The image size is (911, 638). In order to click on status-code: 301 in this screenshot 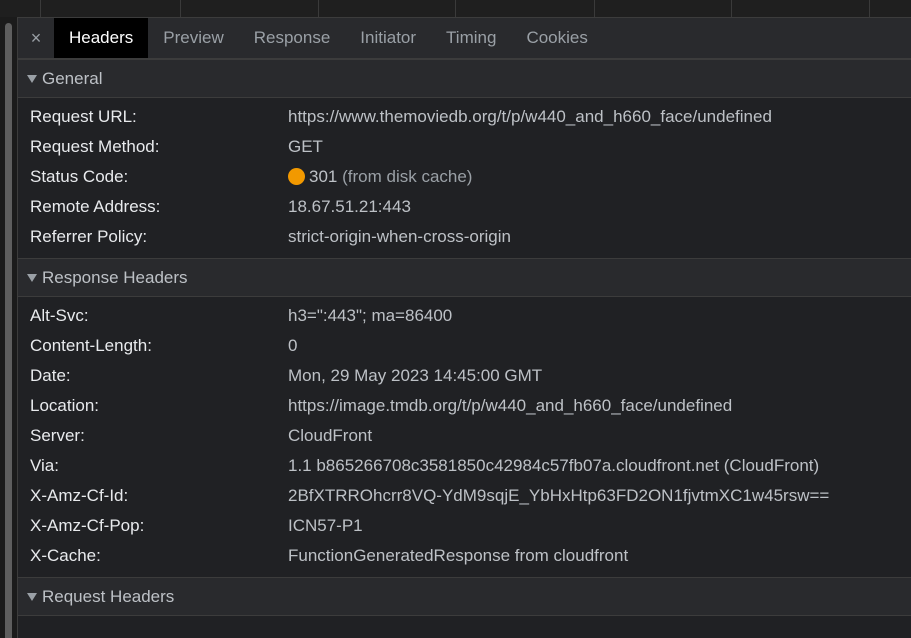, I will do `click(323, 176)`.